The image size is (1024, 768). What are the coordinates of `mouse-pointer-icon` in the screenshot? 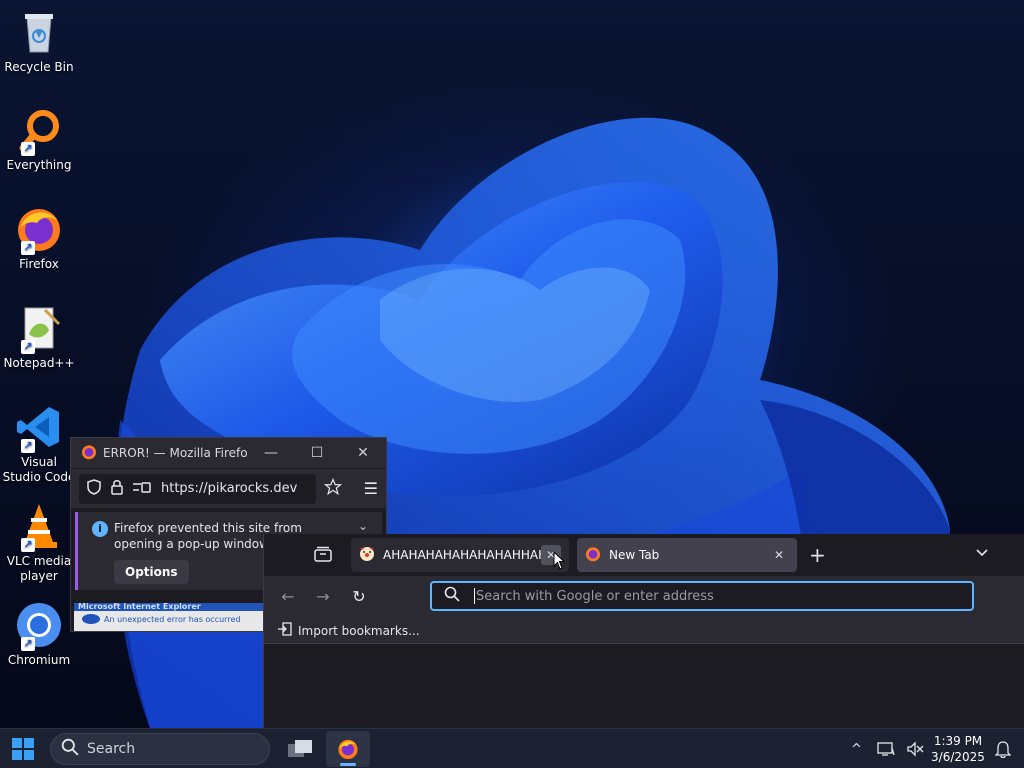 It's located at (559, 562).